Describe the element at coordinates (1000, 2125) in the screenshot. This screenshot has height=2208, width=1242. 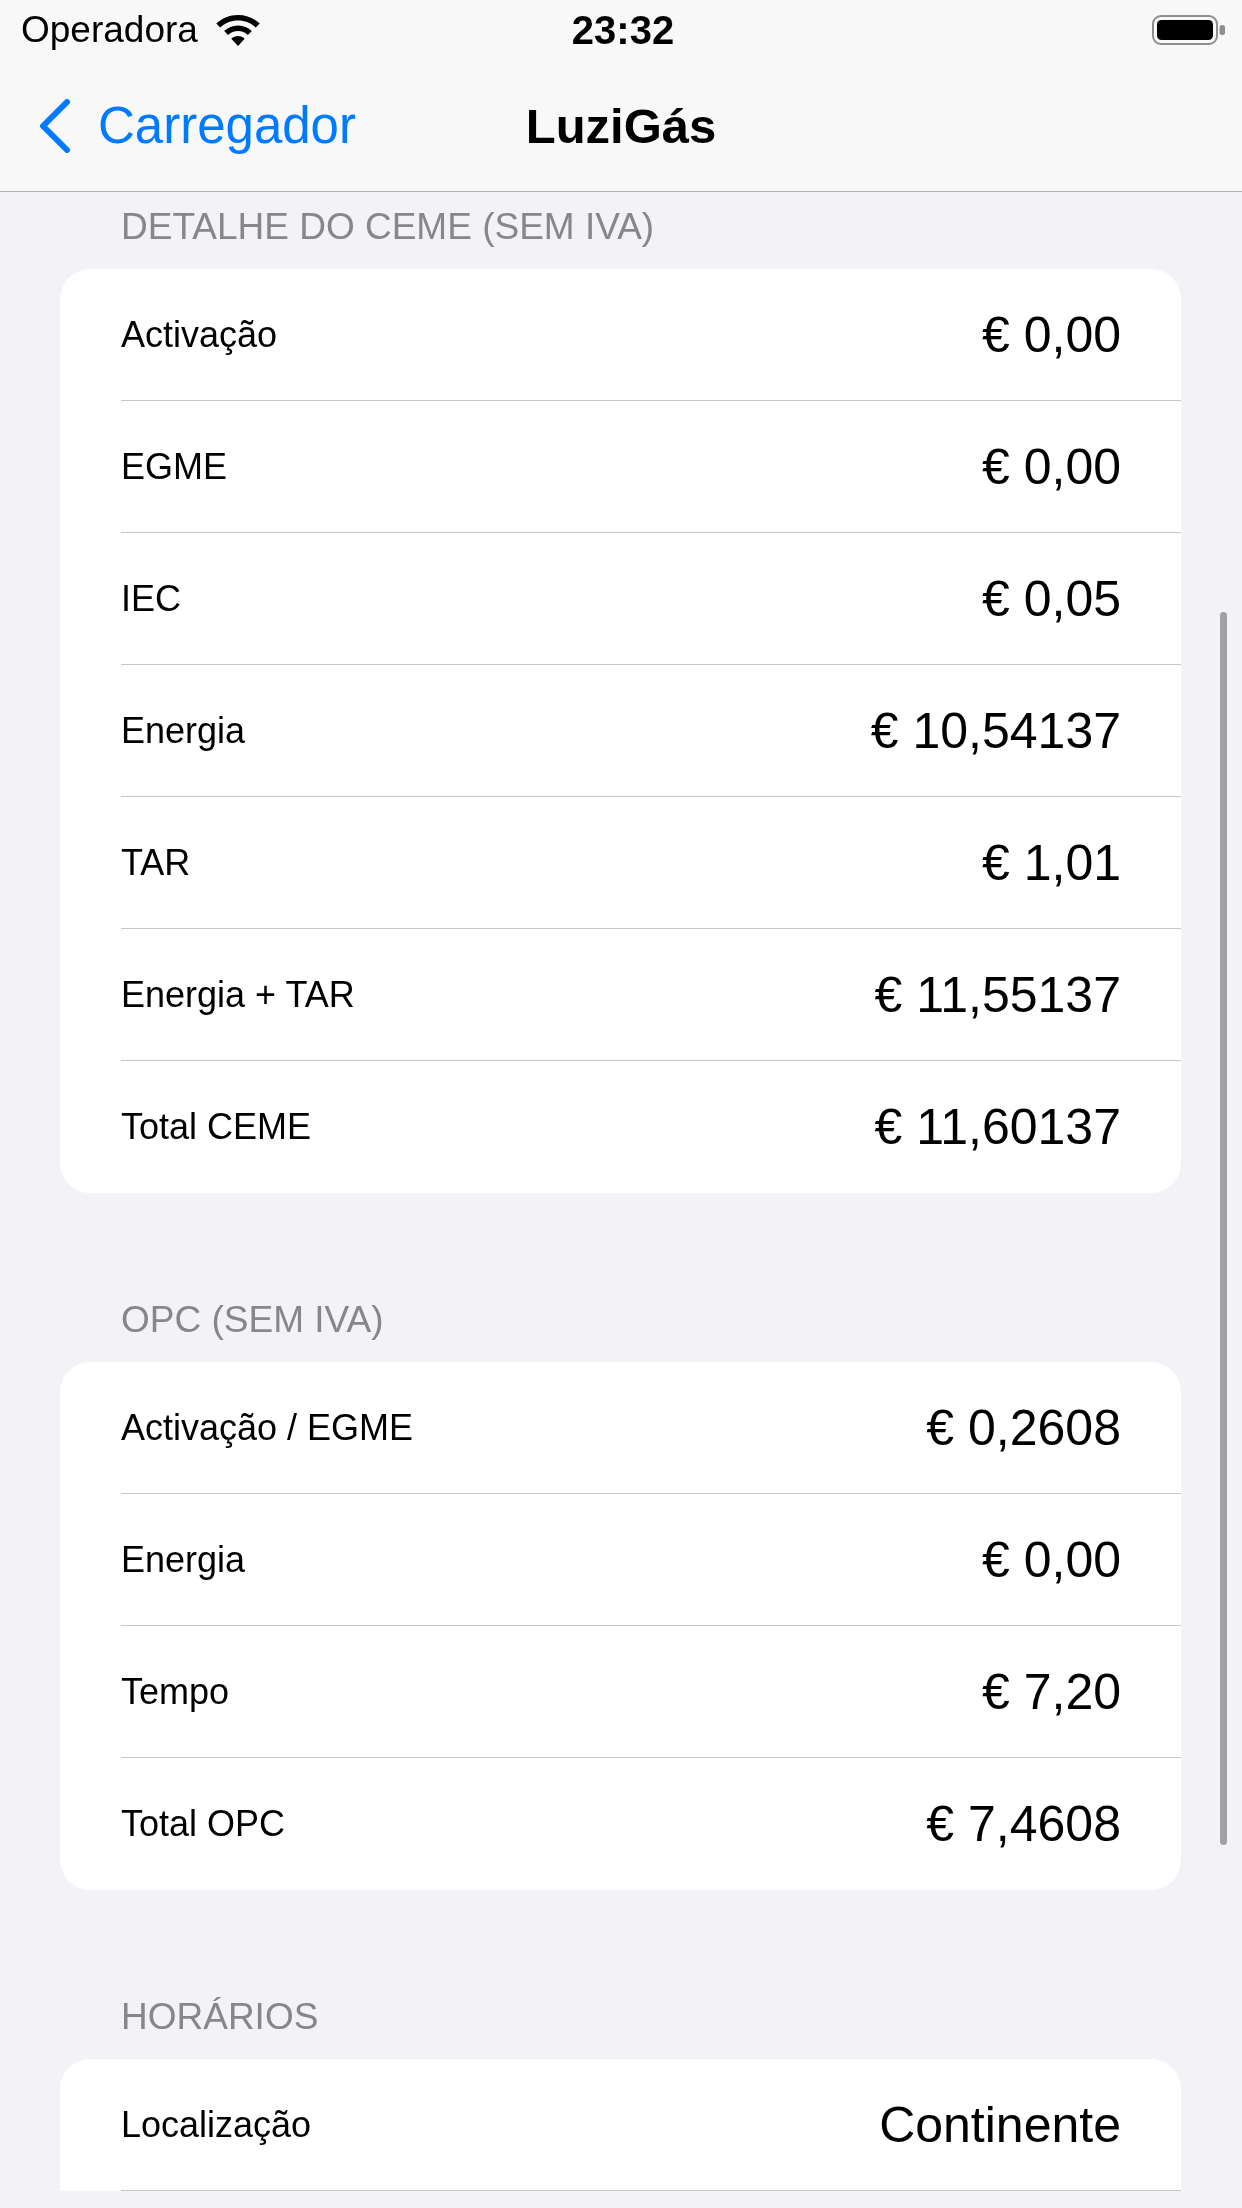
I see `row-value: Continente` at that location.